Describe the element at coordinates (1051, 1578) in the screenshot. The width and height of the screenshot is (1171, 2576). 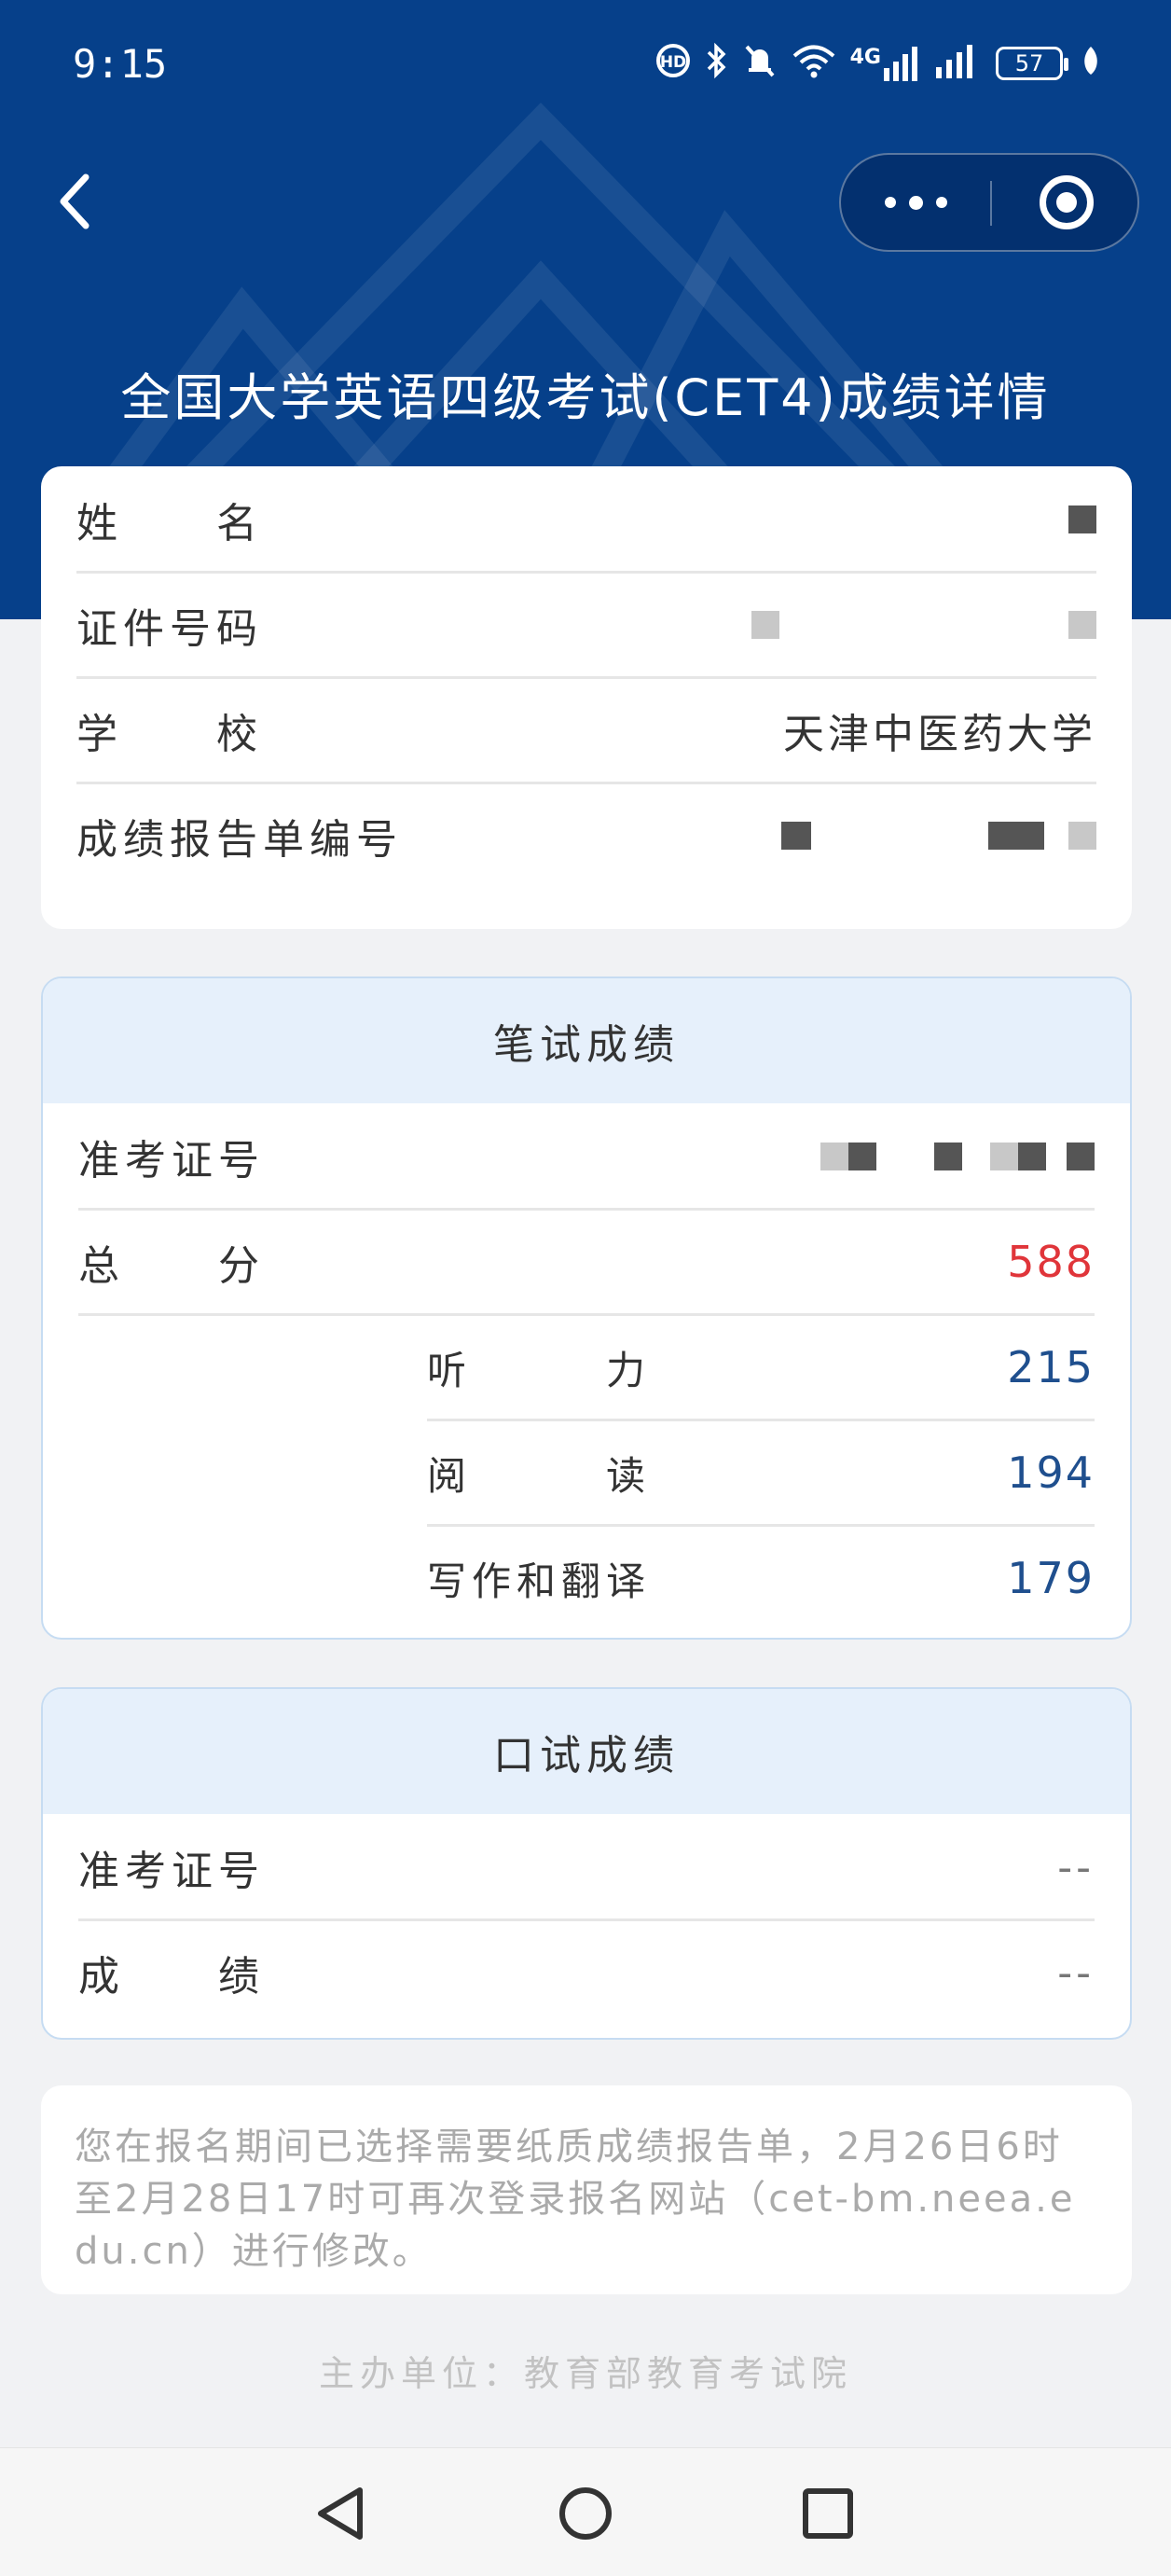
I see `subscore-value: 179` at that location.